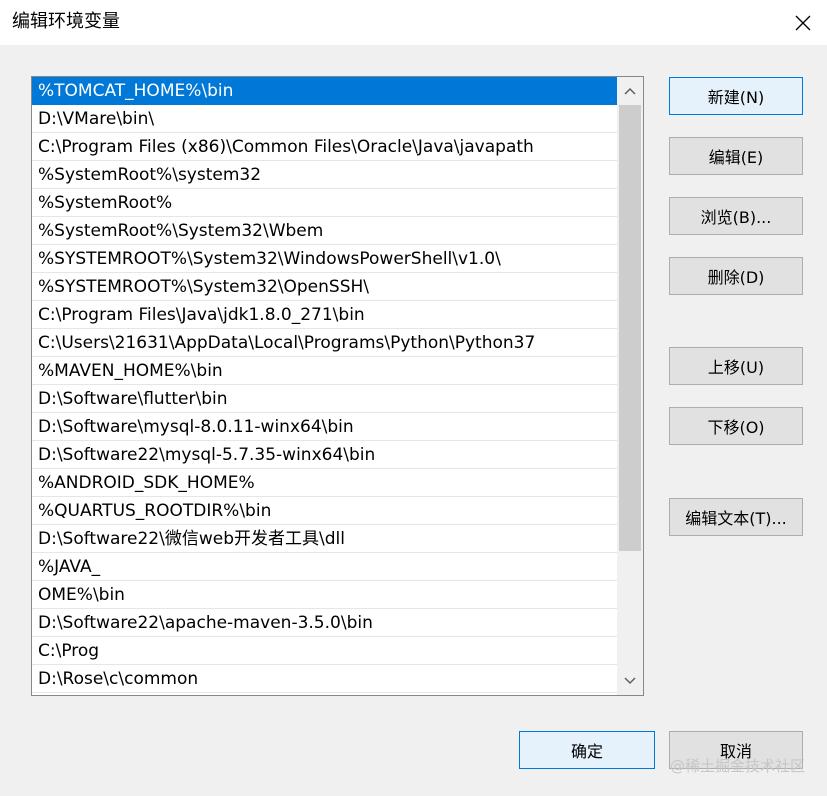 The height and width of the screenshot is (796, 827). Describe the element at coordinates (324, 399) in the screenshot. I see `list-item: D:\Software\flutter\bin` at that location.